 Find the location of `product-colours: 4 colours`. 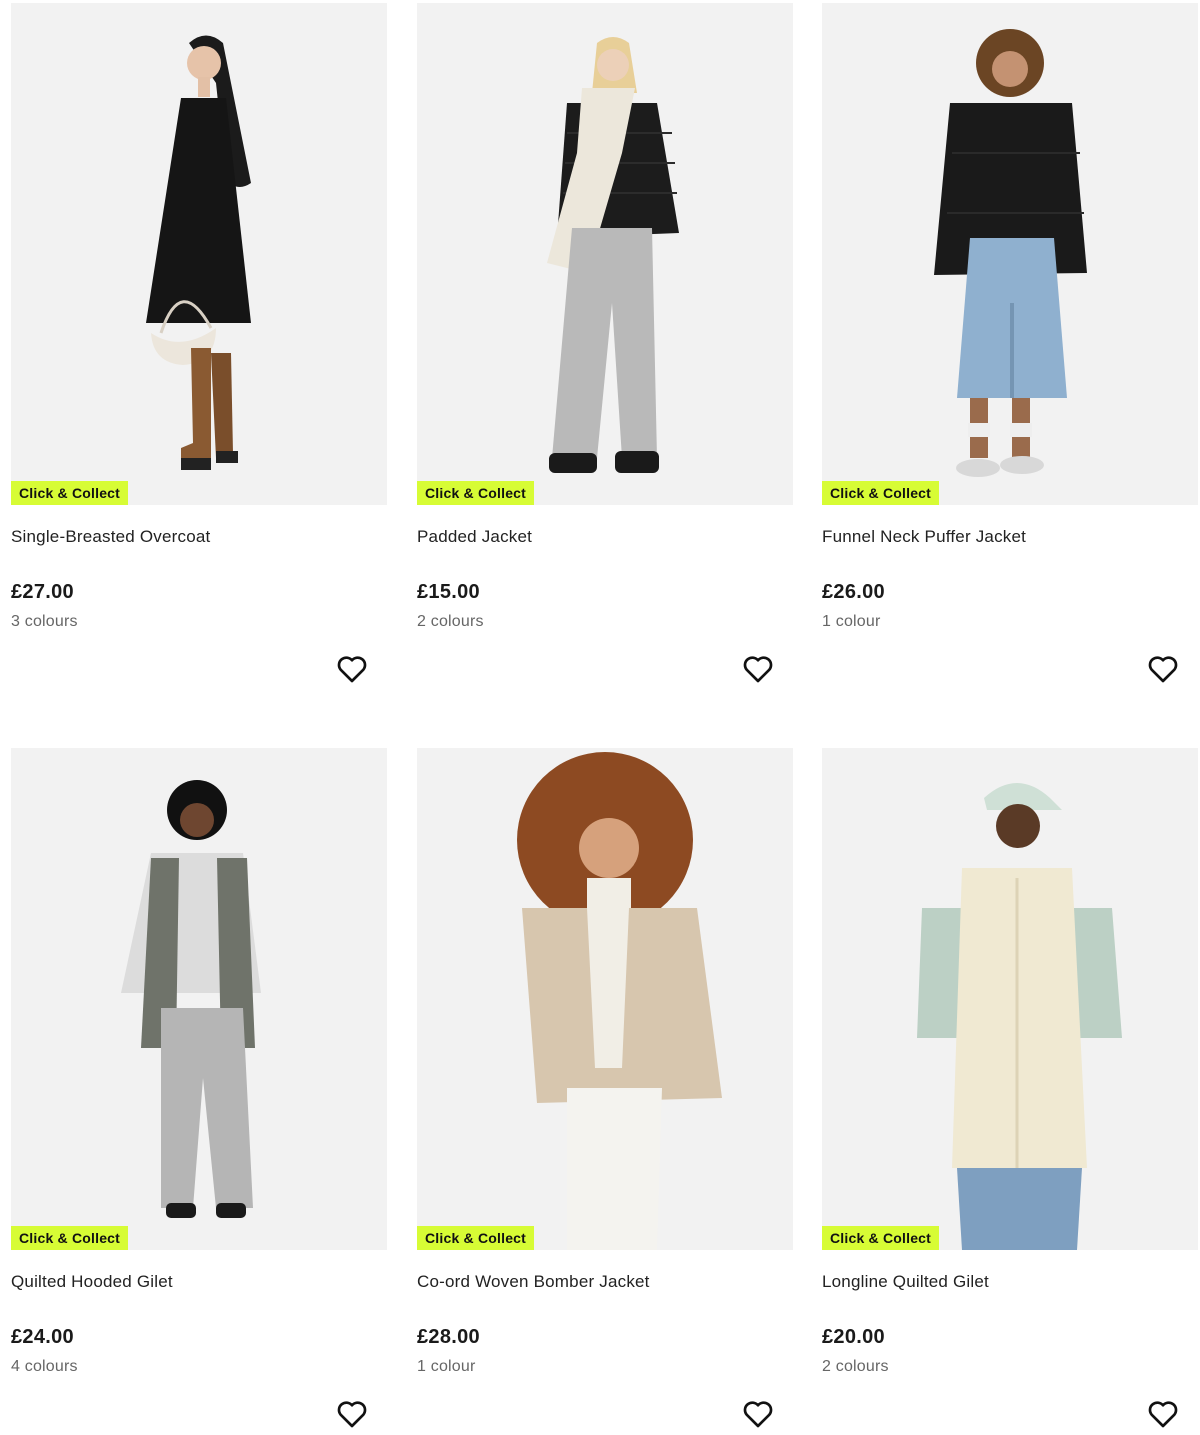

product-colours: 4 colours is located at coordinates (44, 1366).